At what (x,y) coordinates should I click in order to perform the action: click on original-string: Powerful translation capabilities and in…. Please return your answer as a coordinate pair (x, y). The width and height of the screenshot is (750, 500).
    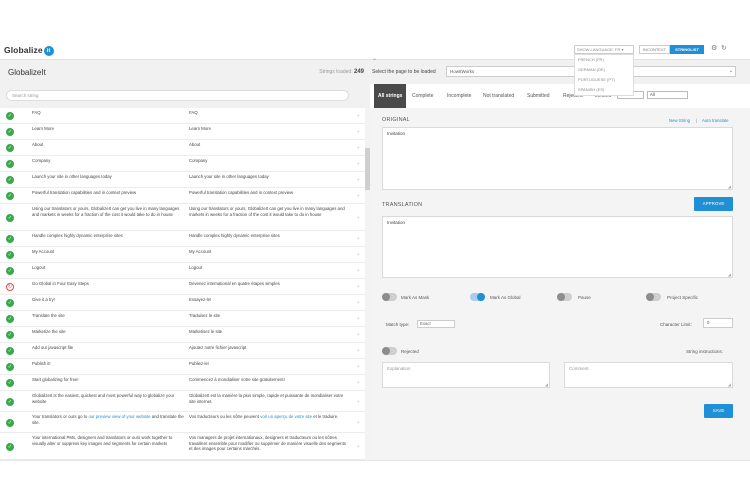
    Looking at the image, I should click on (84, 193).